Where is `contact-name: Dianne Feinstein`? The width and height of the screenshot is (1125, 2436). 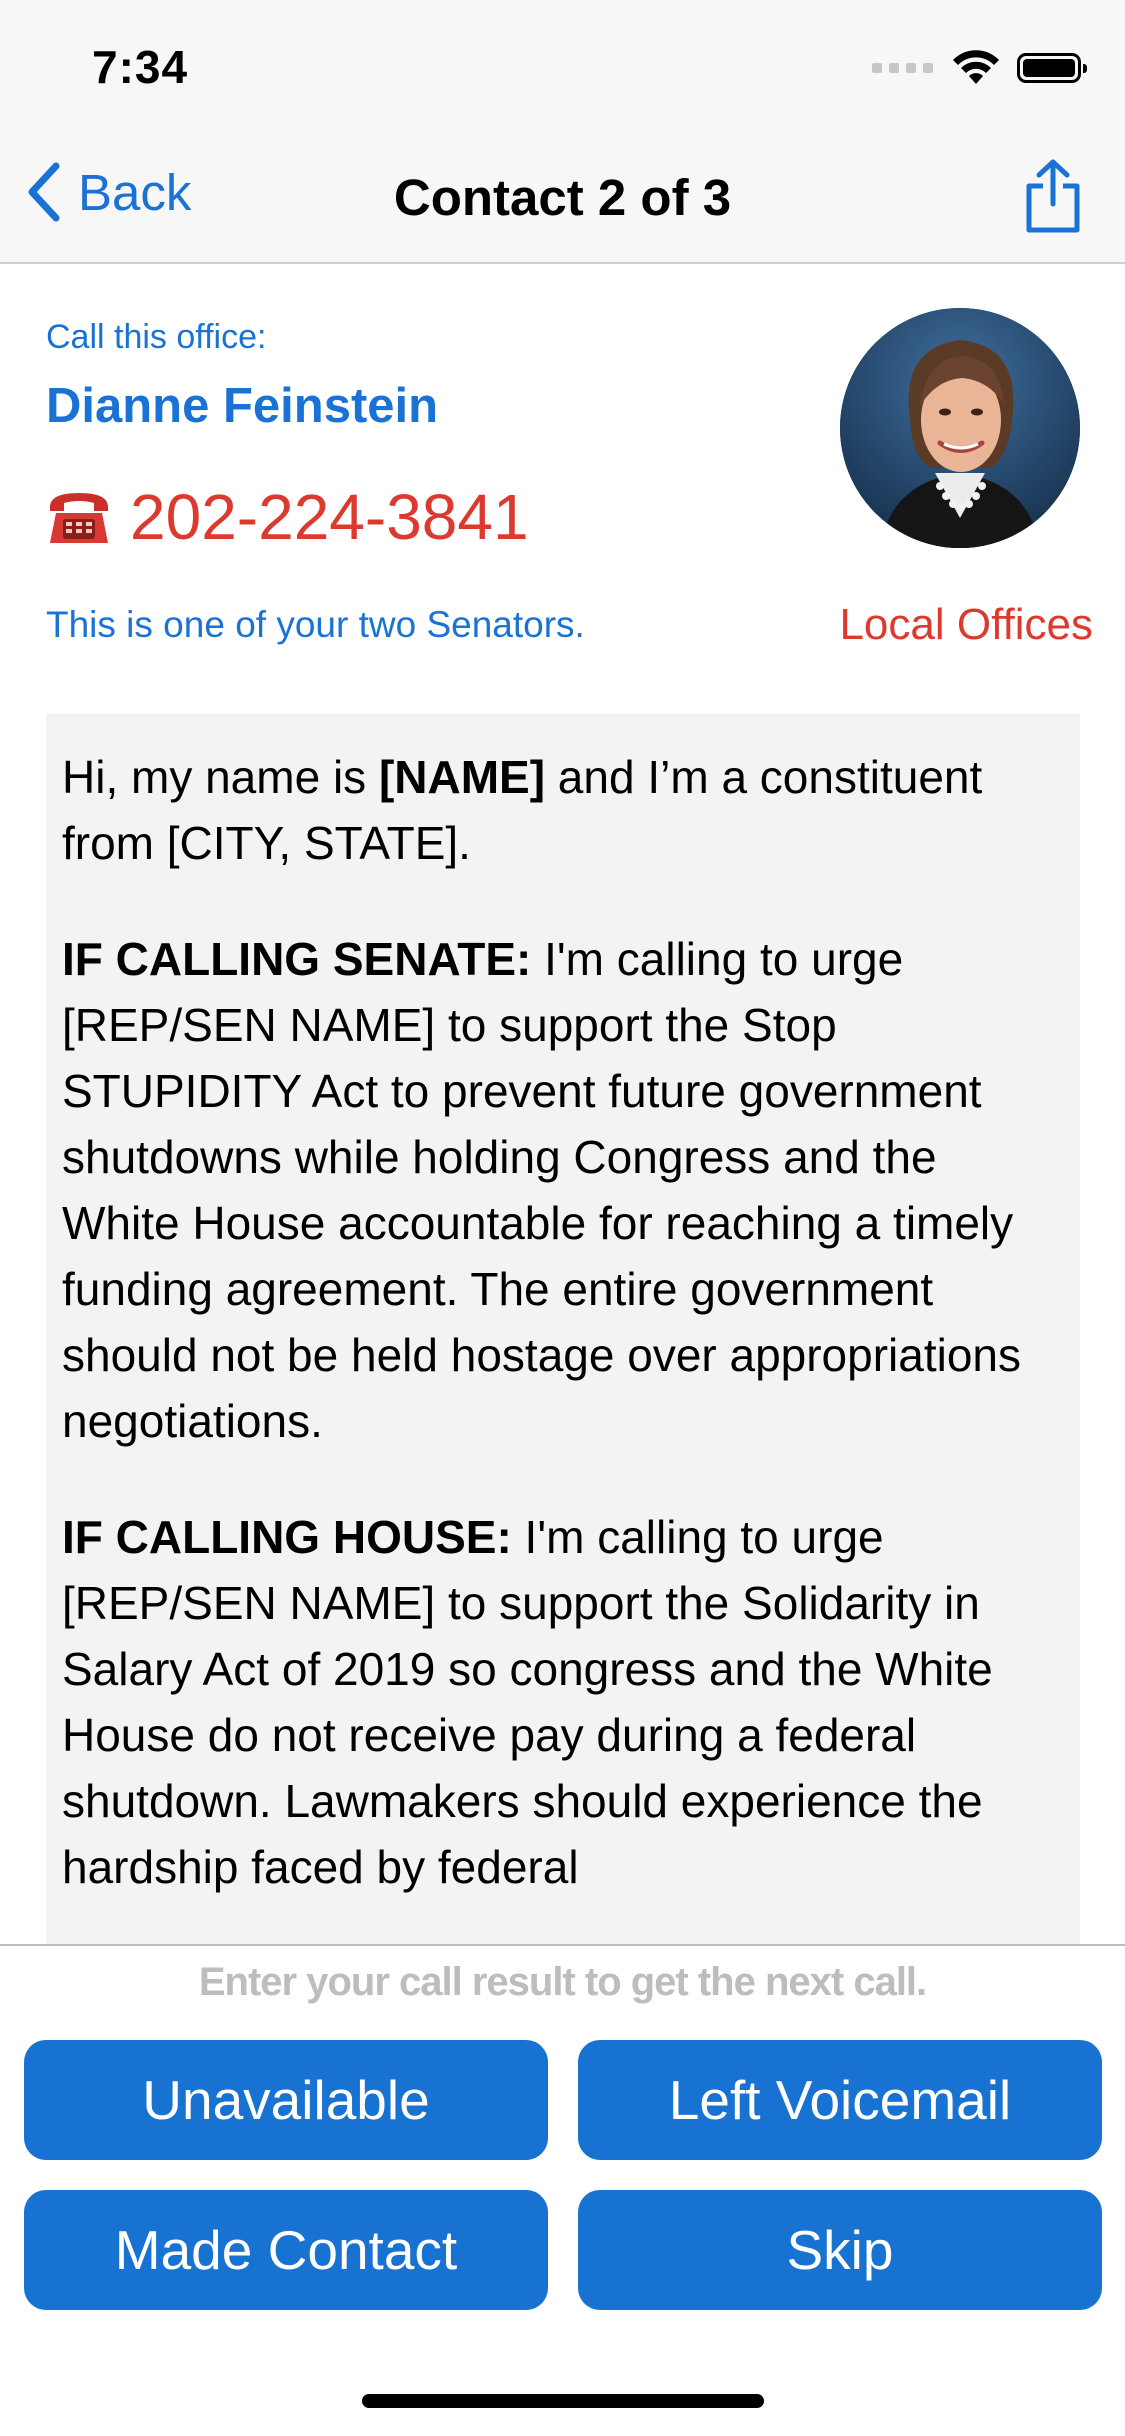
contact-name: Dianne Feinstein is located at coordinates (242, 406).